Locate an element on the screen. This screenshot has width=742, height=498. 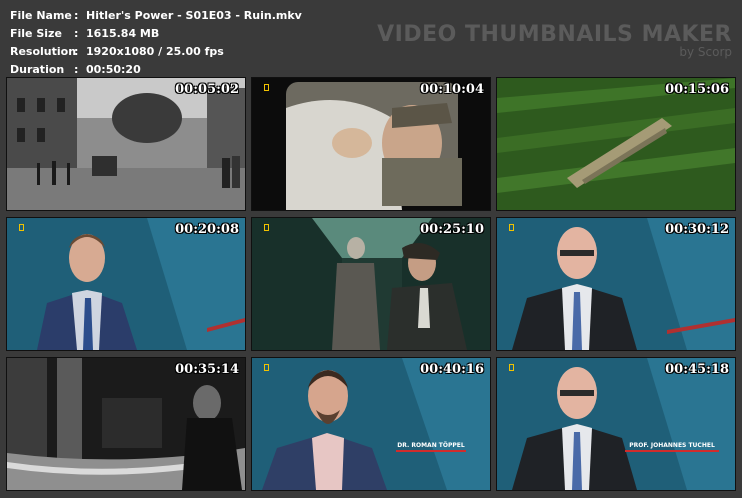
thumbnail: 00:15:06 is located at coordinates (616, 144).